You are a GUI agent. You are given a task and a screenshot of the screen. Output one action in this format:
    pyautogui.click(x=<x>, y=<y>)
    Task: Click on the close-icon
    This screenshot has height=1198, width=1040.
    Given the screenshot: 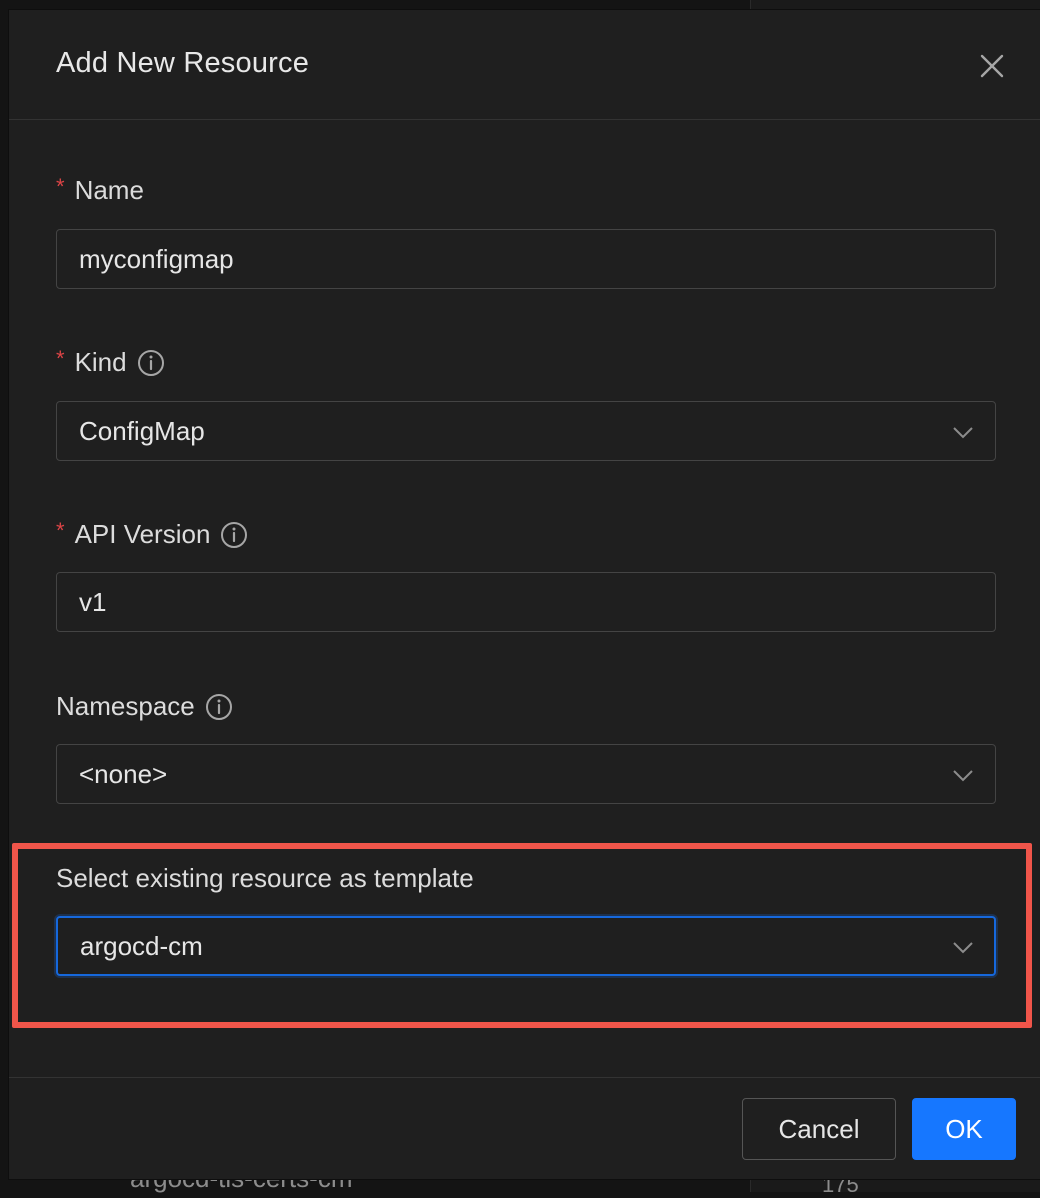 What is the action you would take?
    pyautogui.click(x=992, y=66)
    